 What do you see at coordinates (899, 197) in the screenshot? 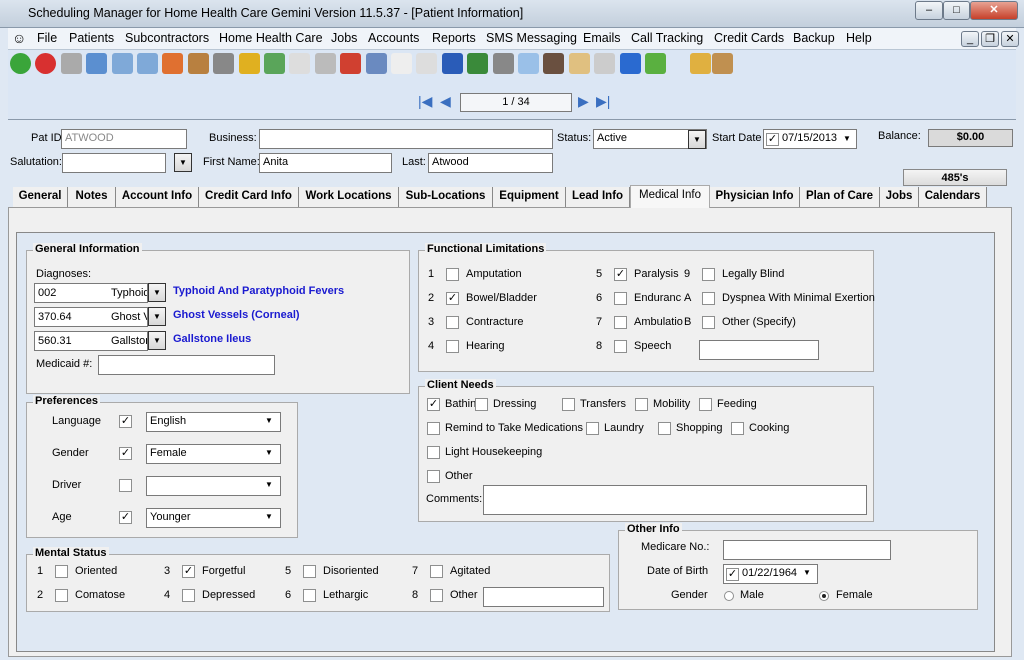
I see `tab-jobs: Jobs` at bounding box center [899, 197].